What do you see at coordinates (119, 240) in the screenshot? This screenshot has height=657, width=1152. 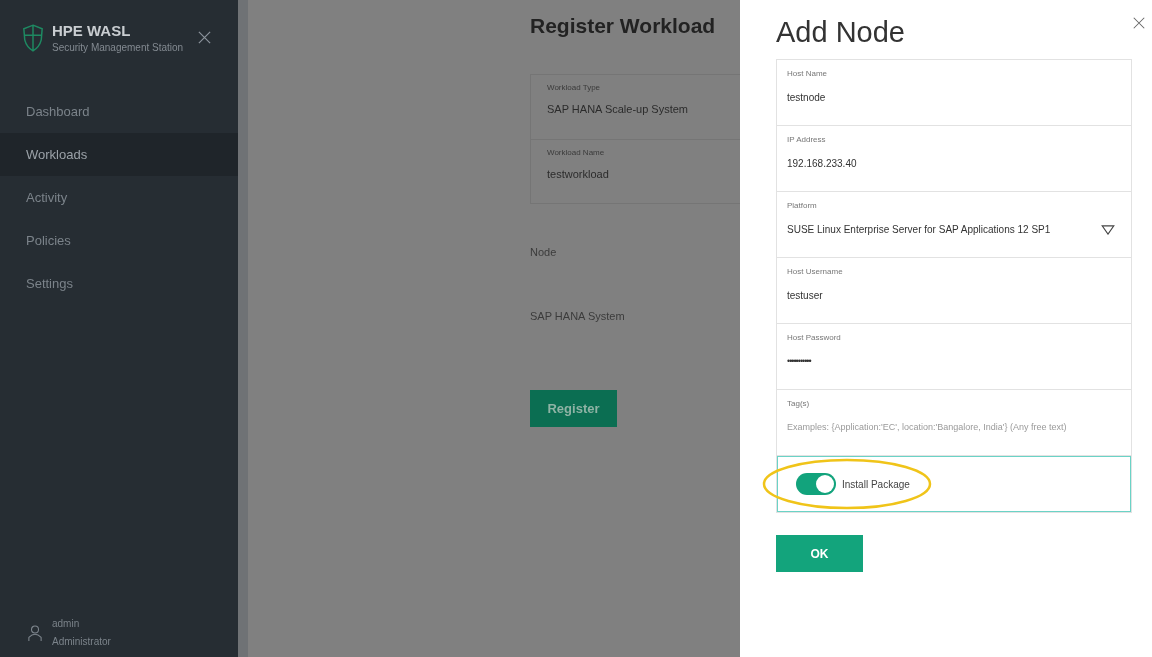 I see `sidebar-item: Policies` at bounding box center [119, 240].